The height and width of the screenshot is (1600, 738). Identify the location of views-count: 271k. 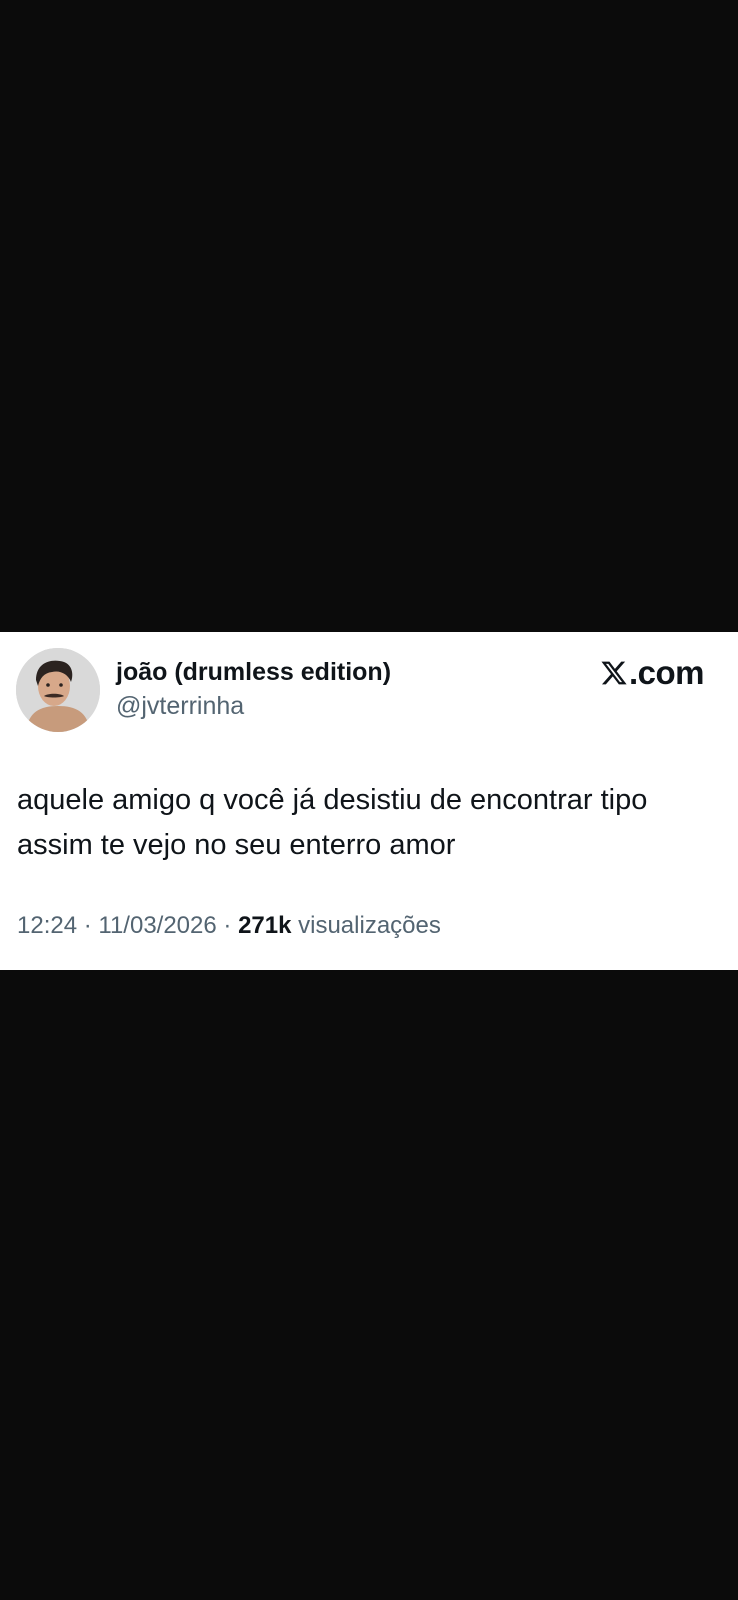
(265, 925).